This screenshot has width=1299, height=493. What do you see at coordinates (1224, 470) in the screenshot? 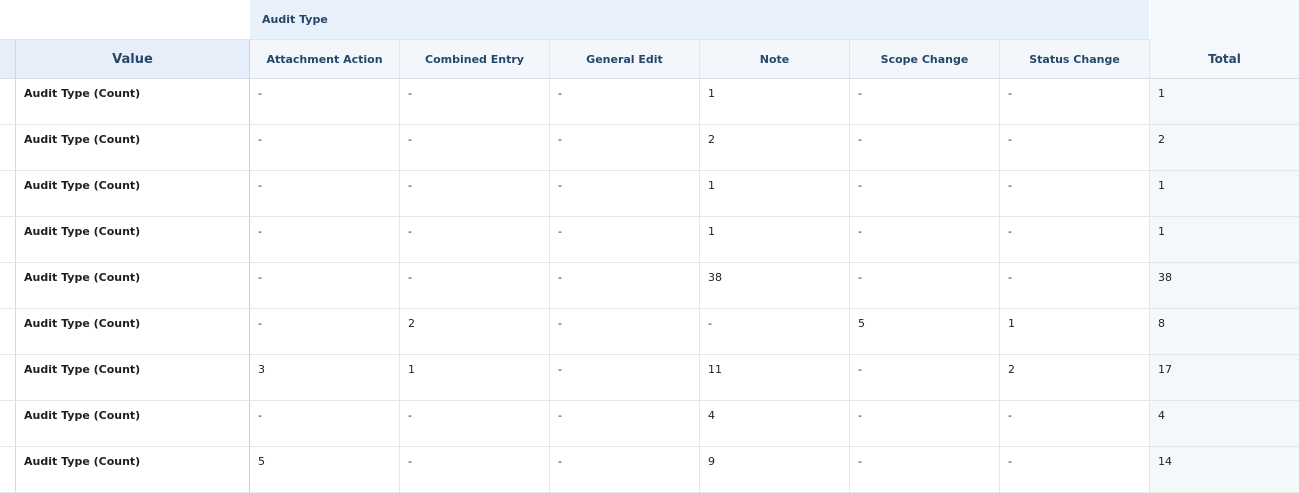
I see `row-total-cell: 14` at bounding box center [1224, 470].